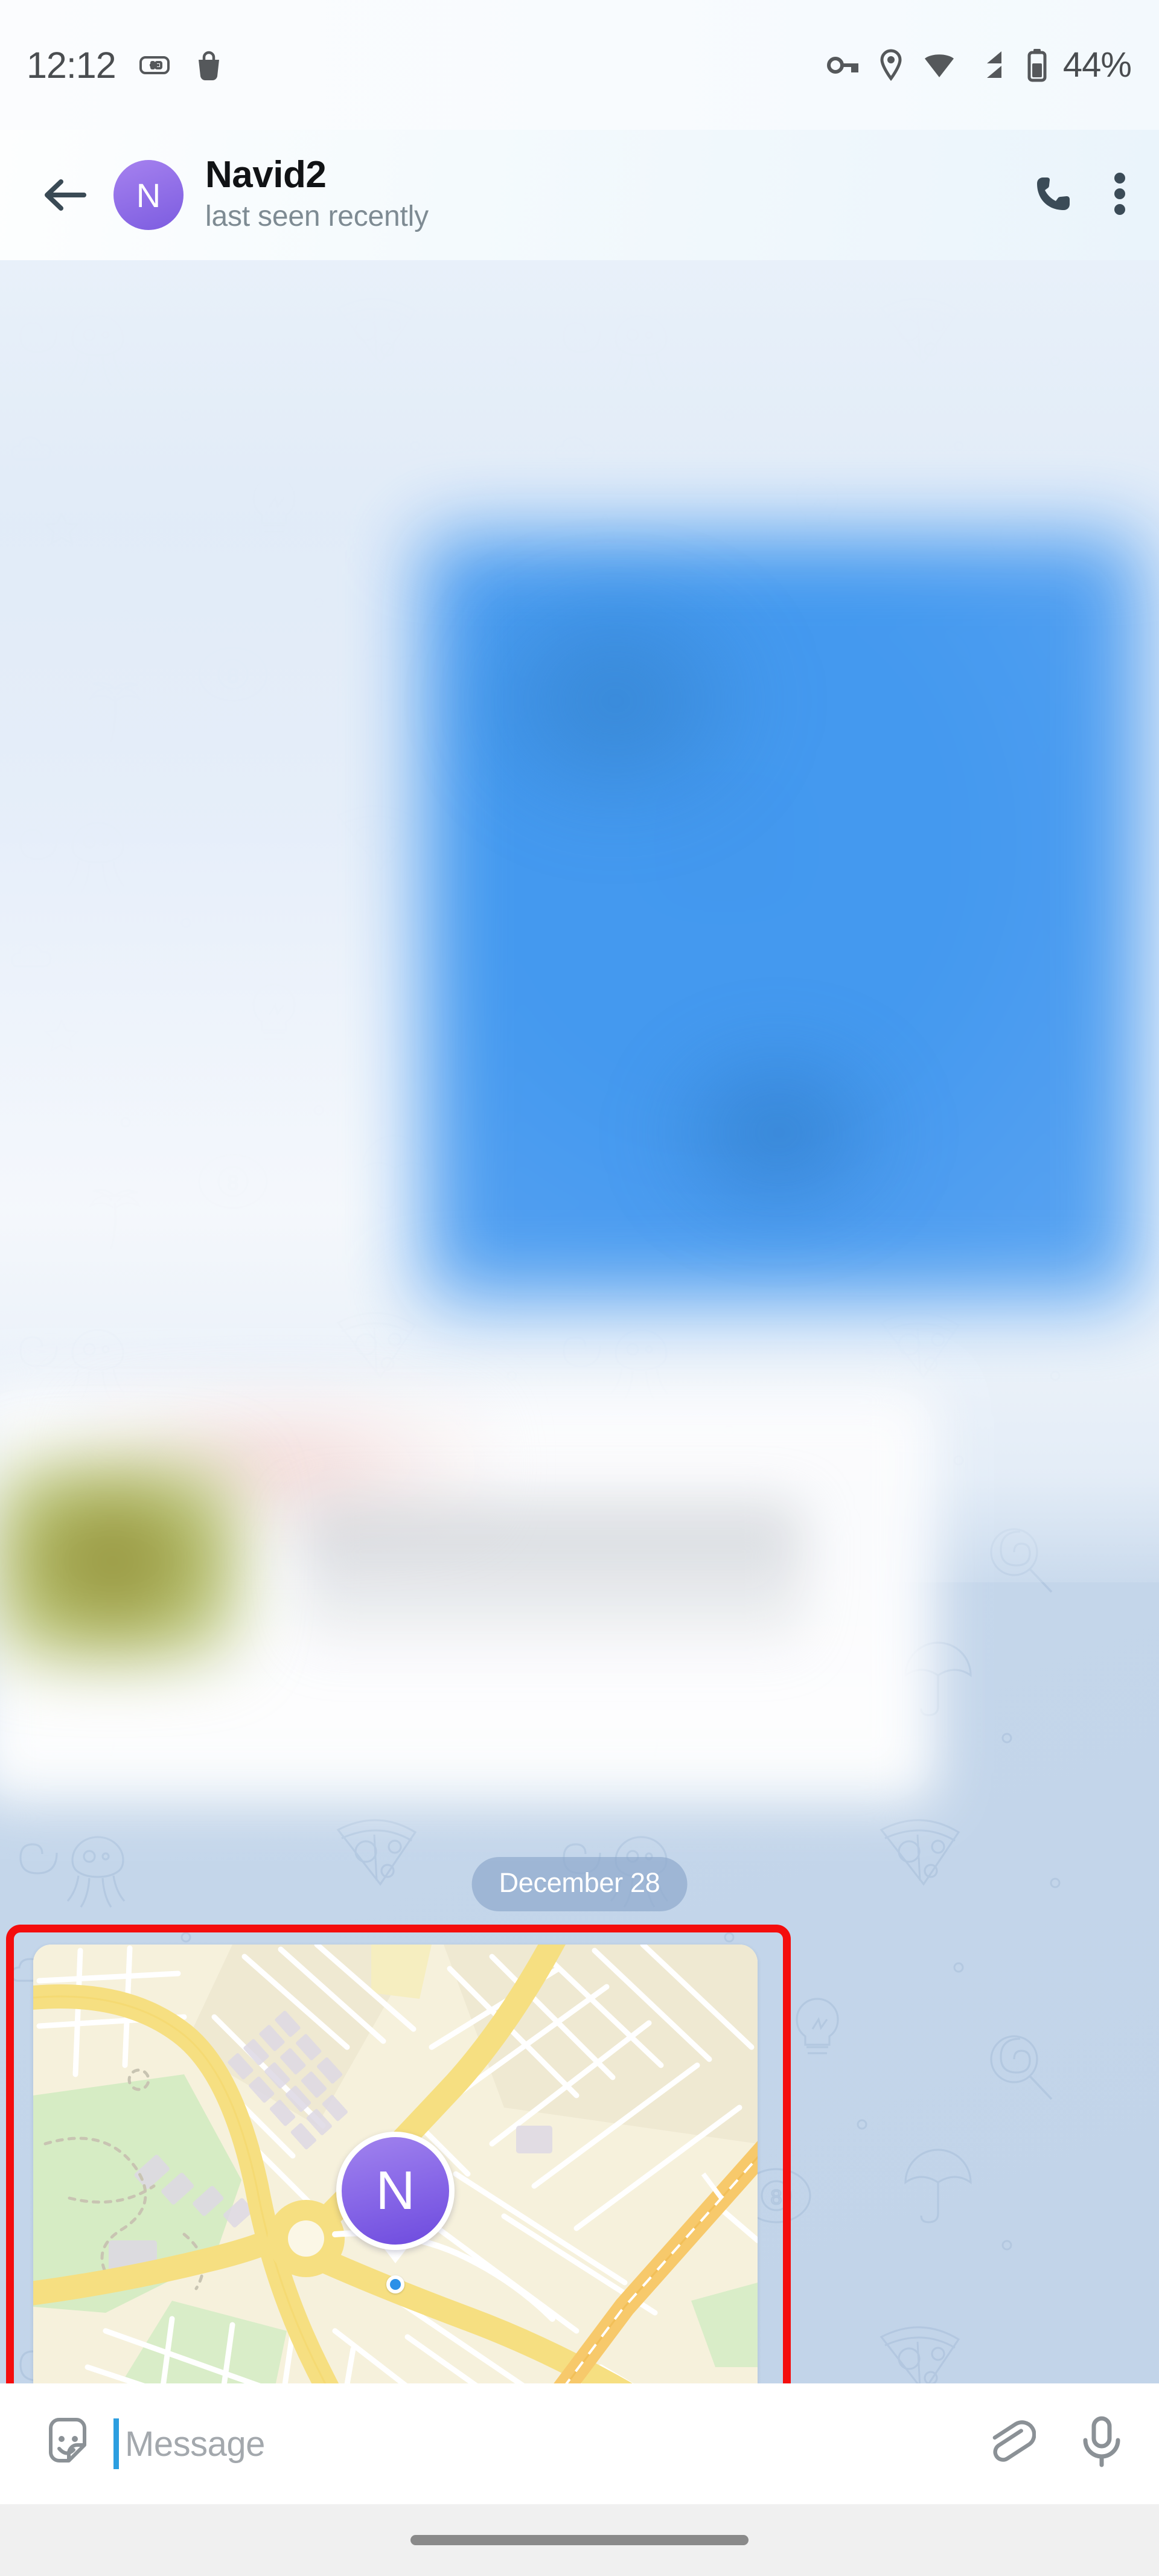 The width and height of the screenshot is (1159, 2576). I want to click on avatar-initial: N, so click(148, 195).